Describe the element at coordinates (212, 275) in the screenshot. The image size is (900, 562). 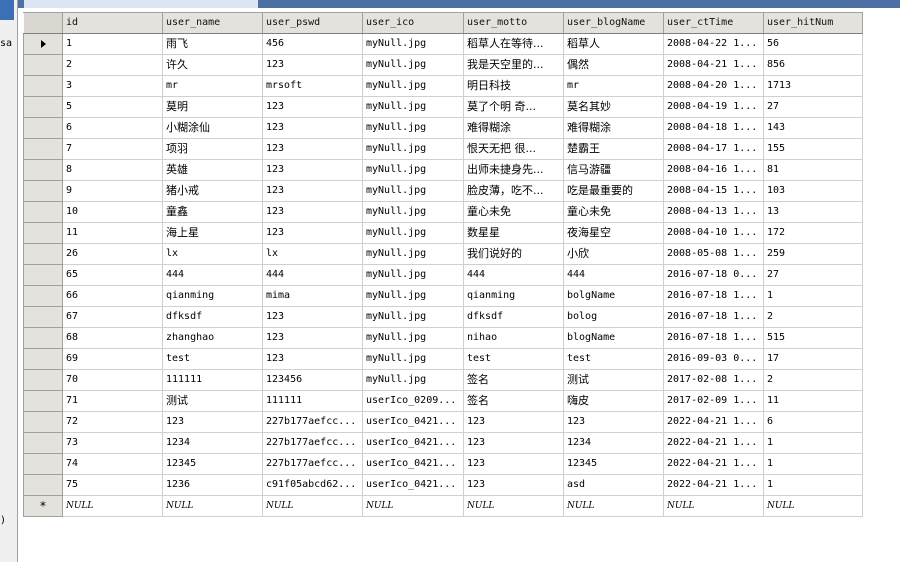
I see `cell-user-name: 444` at that location.